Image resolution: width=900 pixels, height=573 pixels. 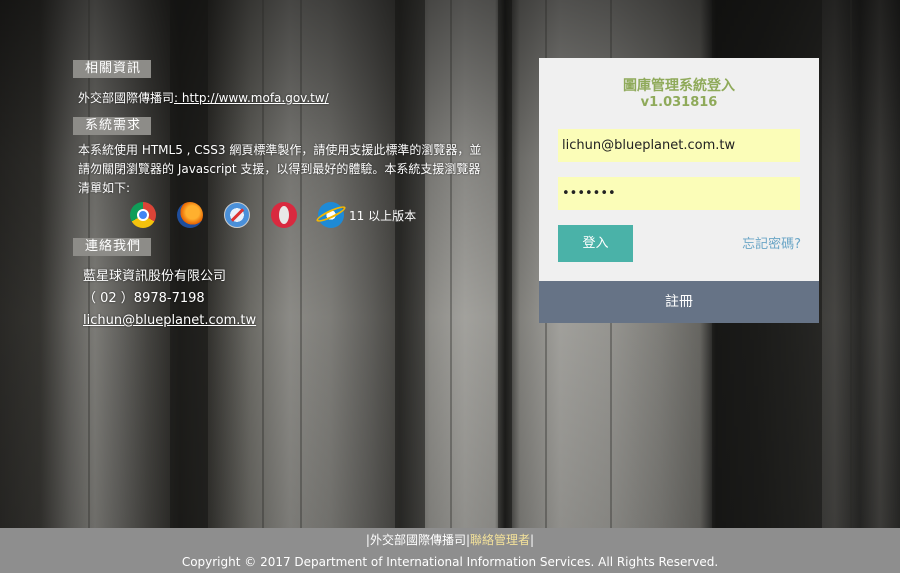 I want to click on browser-list: 11 以上版本, so click(x=273, y=215).